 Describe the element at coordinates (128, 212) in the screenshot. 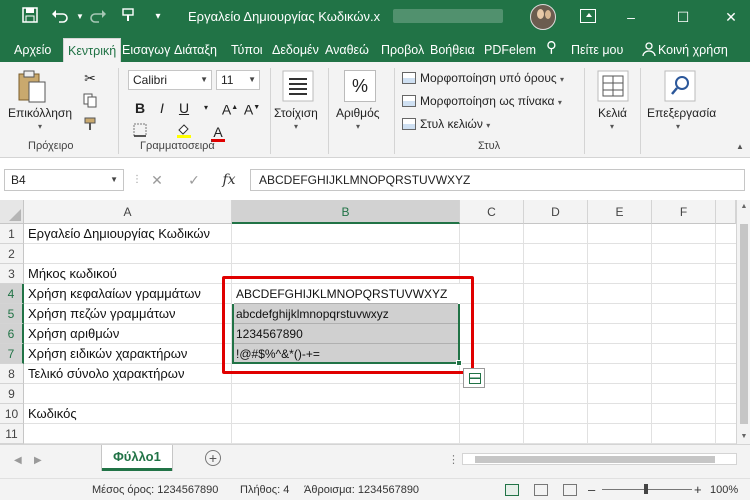

I see `column-header-a: A` at that location.